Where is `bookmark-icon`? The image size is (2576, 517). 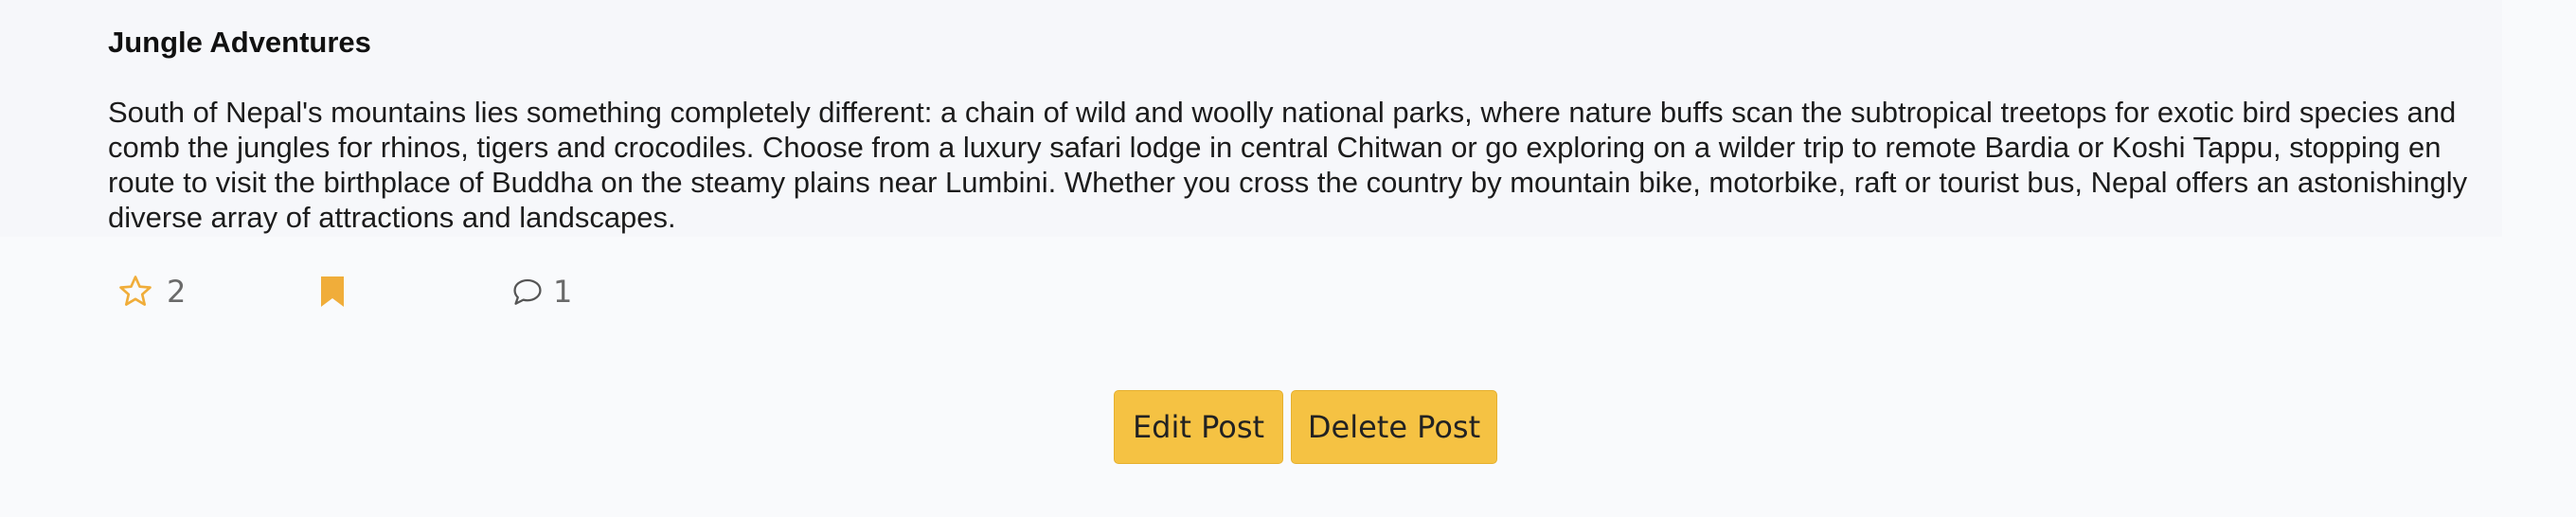
bookmark-icon is located at coordinates (332, 292).